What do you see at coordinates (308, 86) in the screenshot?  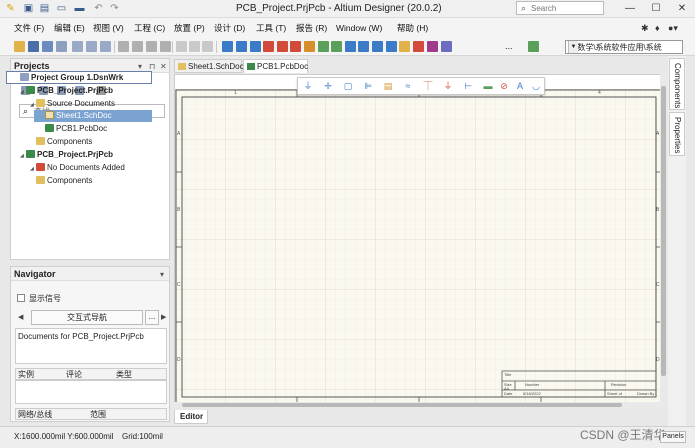 I see `filter-icon: ⏚` at bounding box center [308, 86].